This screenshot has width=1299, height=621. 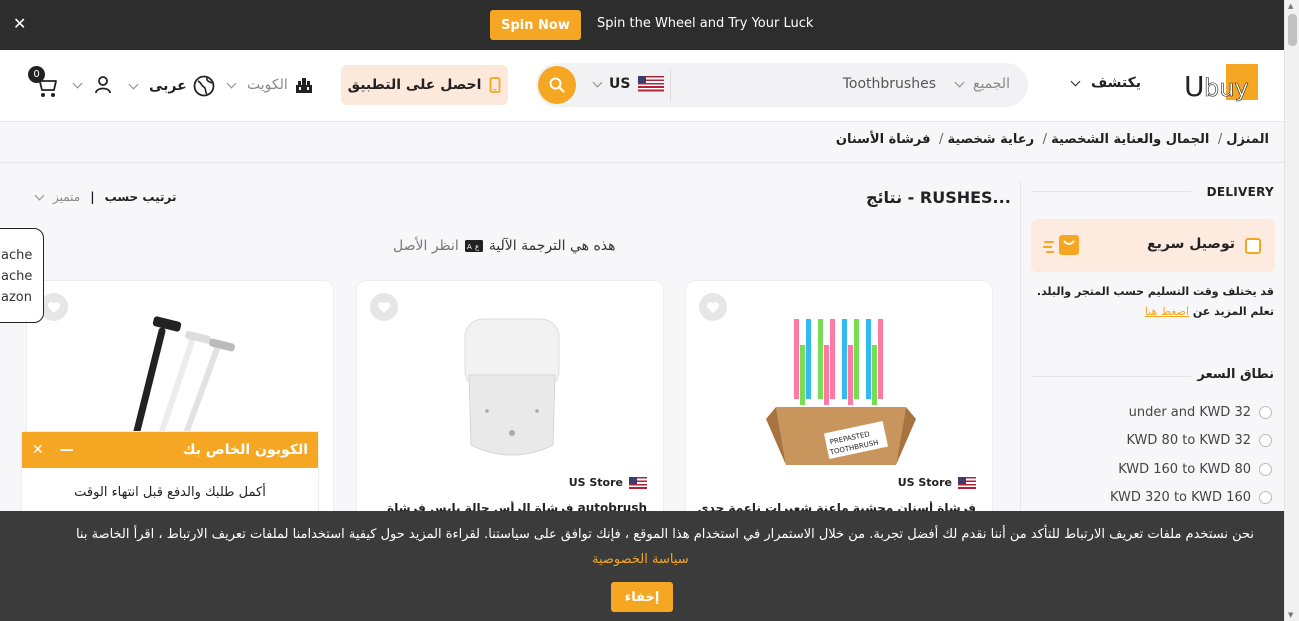 I want to click on svg-text: A, so click(x=469, y=247).